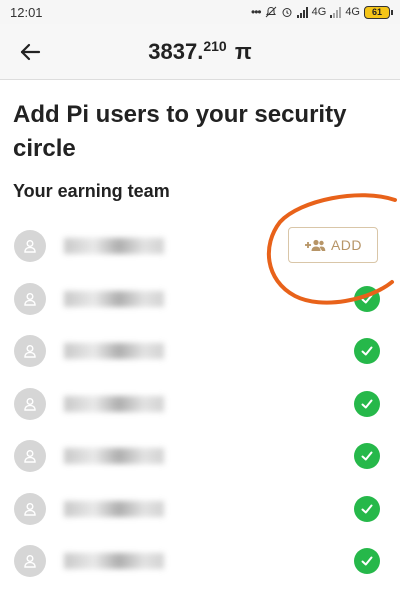 This screenshot has height=605, width=400. I want to click on section-title: Your earning team, so click(91, 191).